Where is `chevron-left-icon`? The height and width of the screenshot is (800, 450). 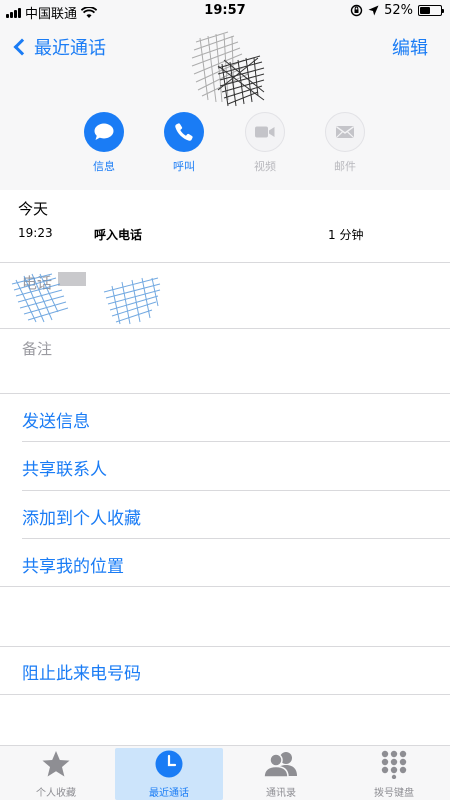
chevron-left-icon is located at coordinates (22, 47).